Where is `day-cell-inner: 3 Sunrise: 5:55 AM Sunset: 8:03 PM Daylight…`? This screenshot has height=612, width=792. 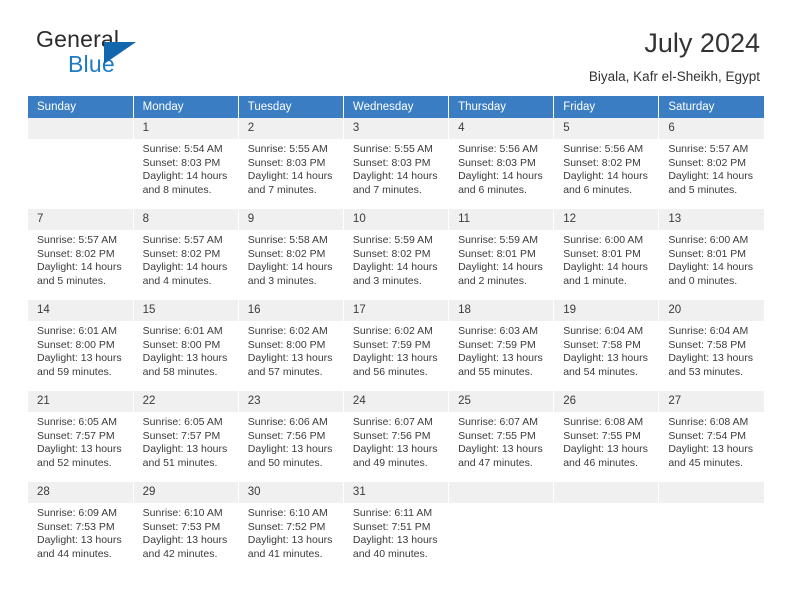 day-cell-inner: 3 Sunrise: 5:55 AM Sunset: 8:03 PM Daylight… is located at coordinates (396, 163).